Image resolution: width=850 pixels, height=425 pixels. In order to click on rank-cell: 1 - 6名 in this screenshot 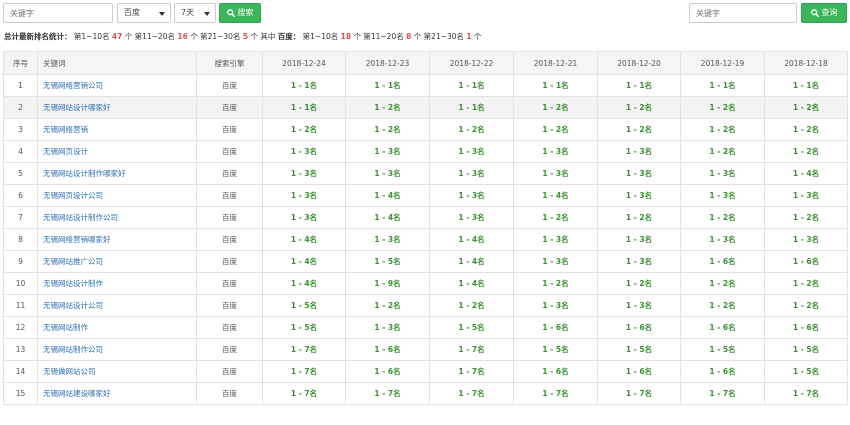, I will do `click(555, 327)`.